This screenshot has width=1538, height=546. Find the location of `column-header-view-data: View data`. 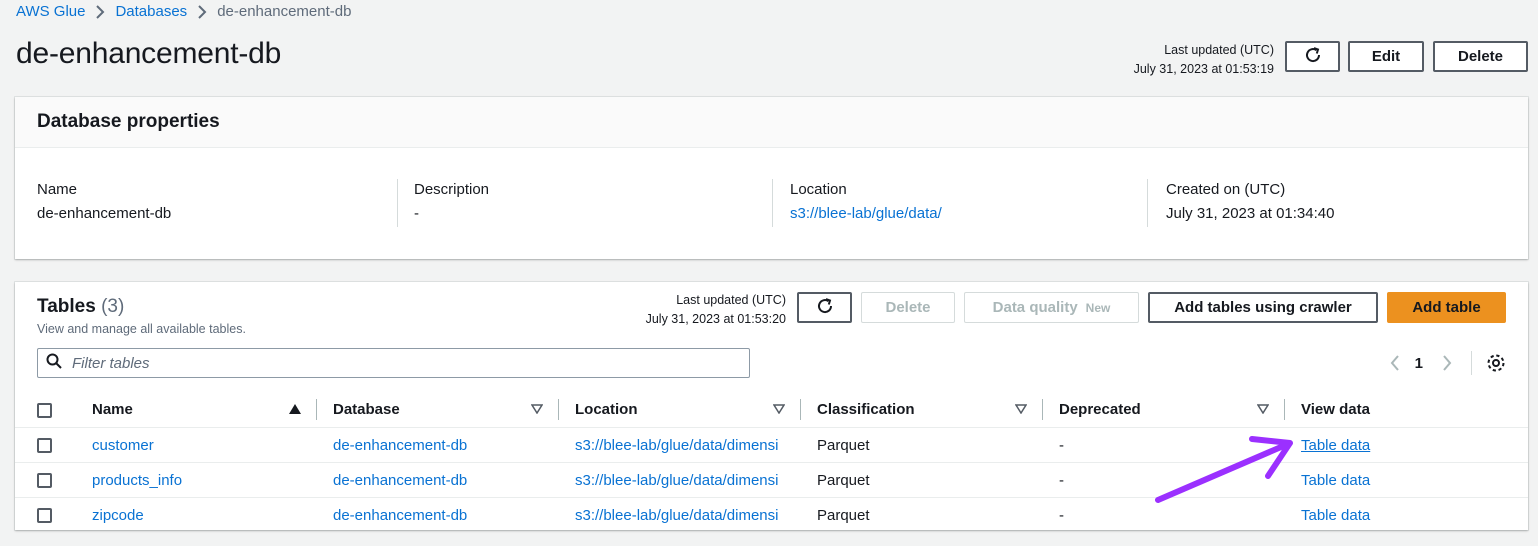

column-header-view-data: View data is located at coordinates (1406, 410).